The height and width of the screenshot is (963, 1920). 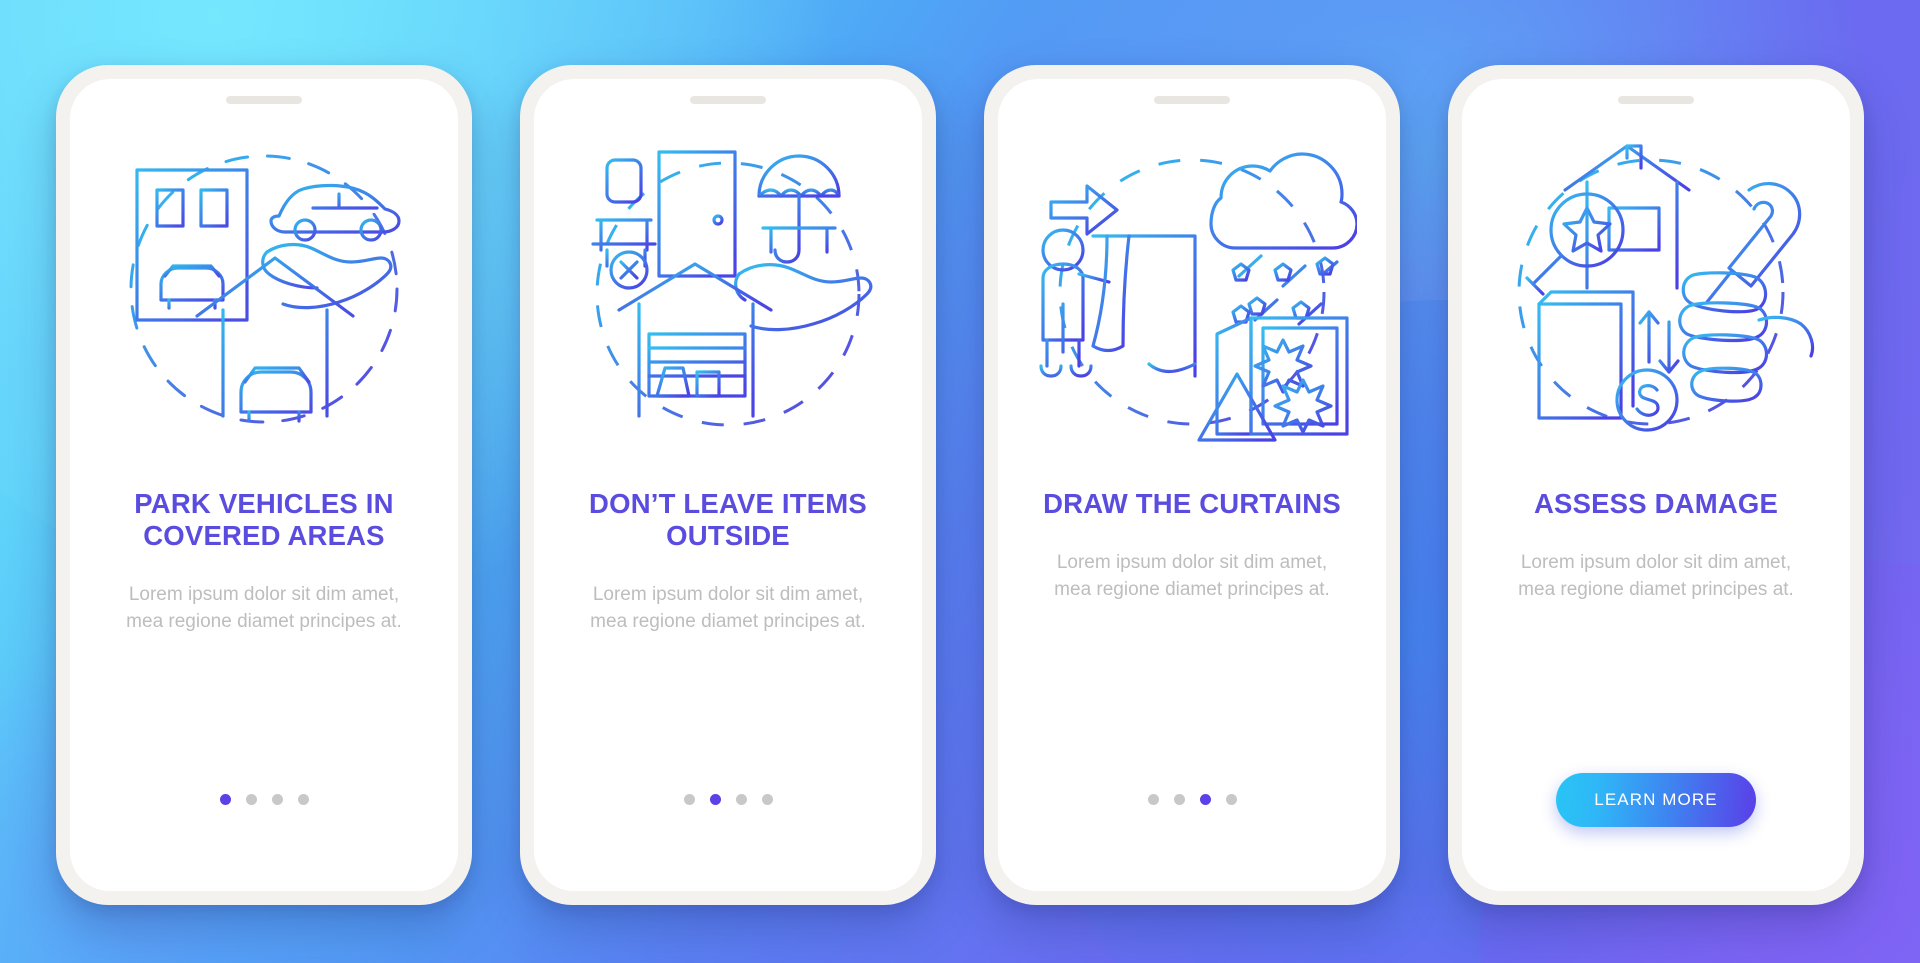 I want to click on page-title: PARK VEHICLES IN COVERED AREAS, so click(x=264, y=519).